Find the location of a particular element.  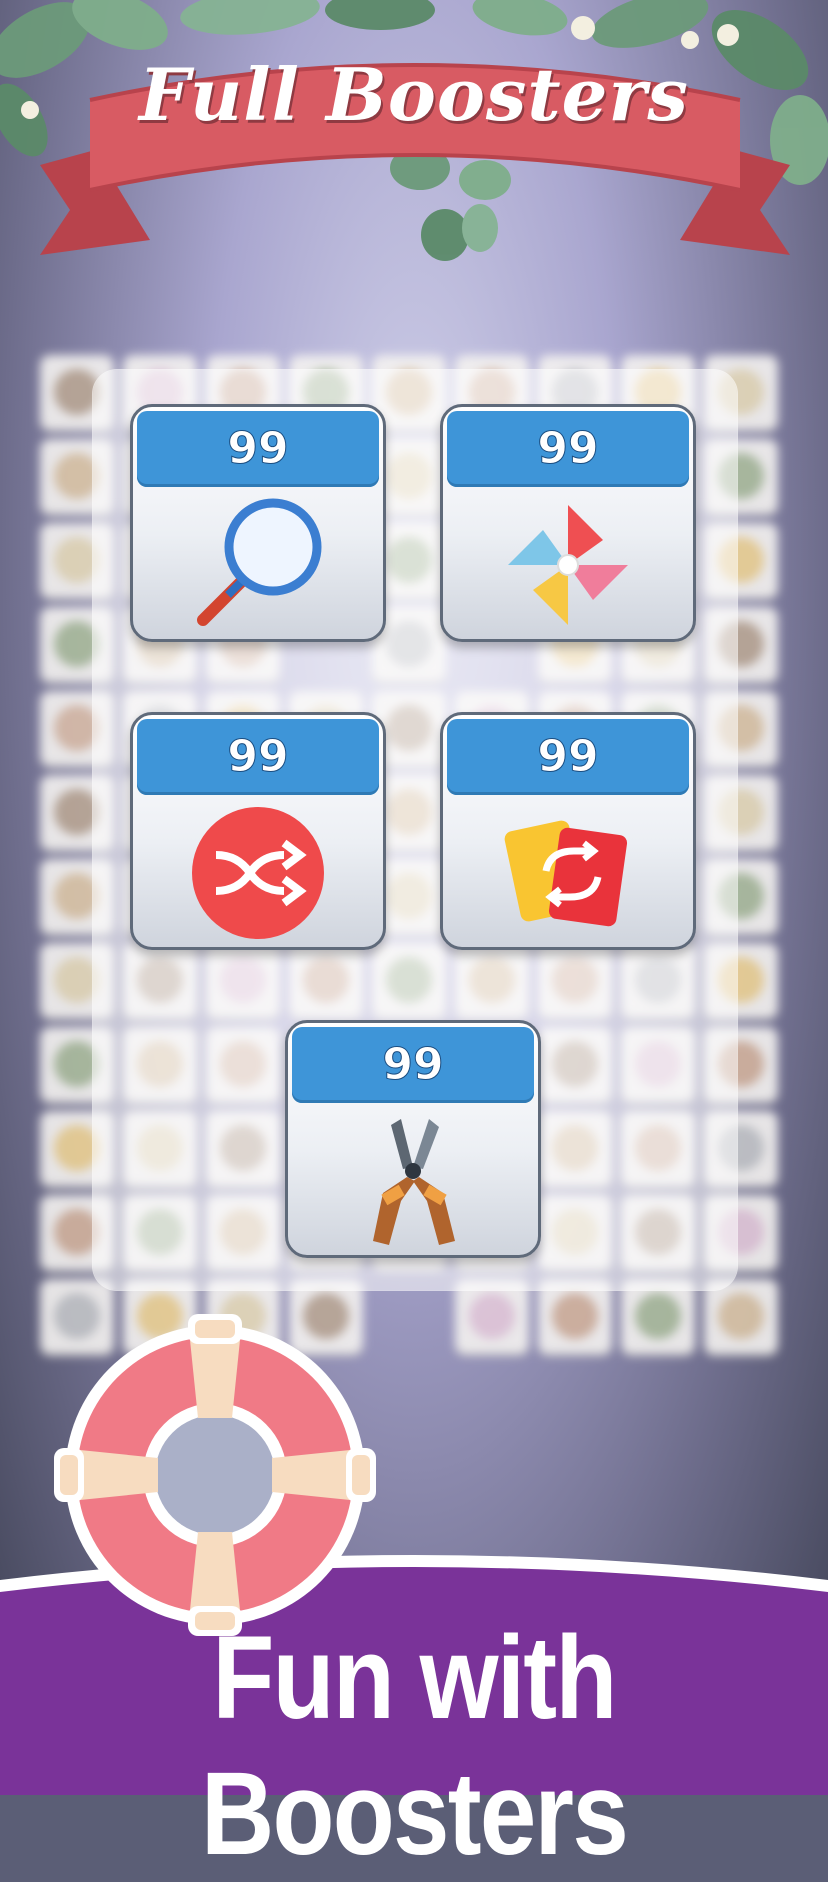

pinwheel-icon is located at coordinates (568, 565).